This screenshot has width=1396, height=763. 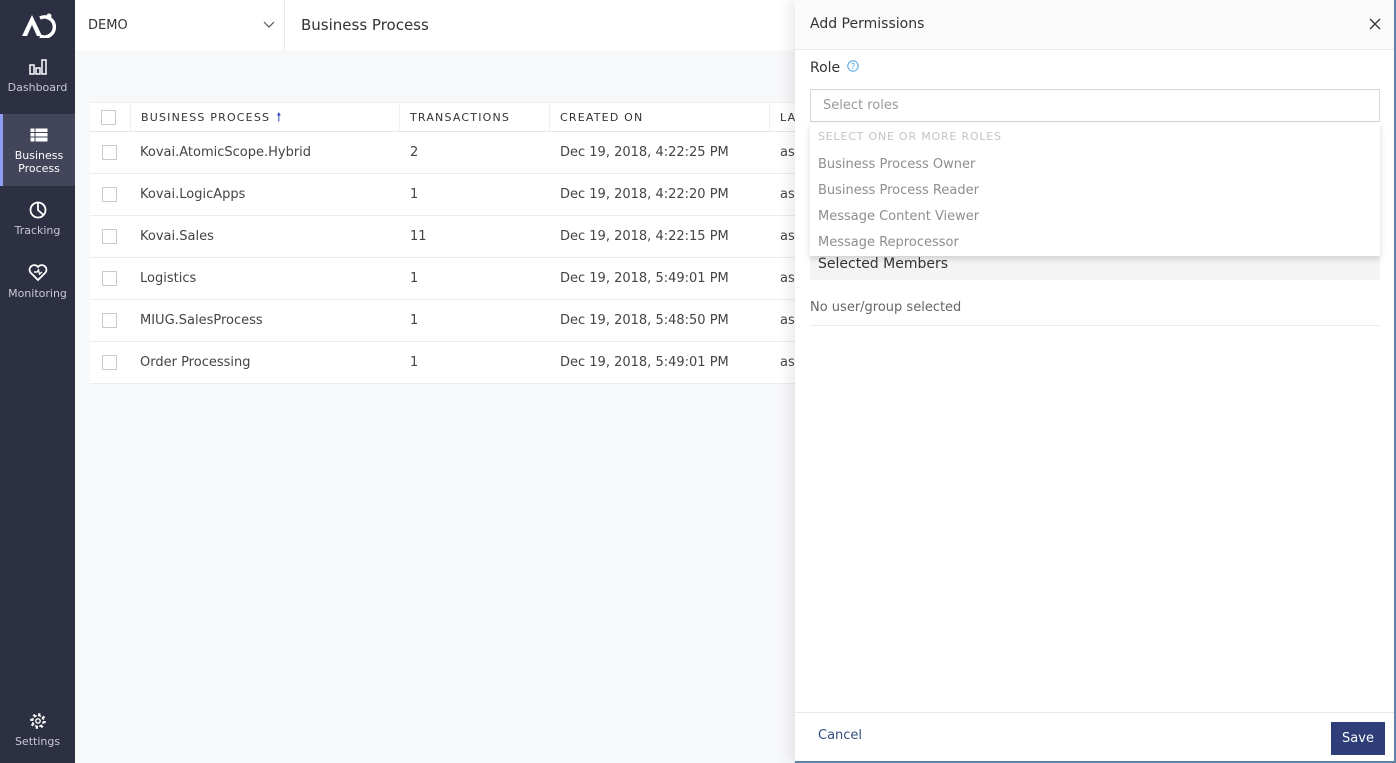 I want to click on role-option-message-reprocessor: Message Reprocessor, so click(x=888, y=242).